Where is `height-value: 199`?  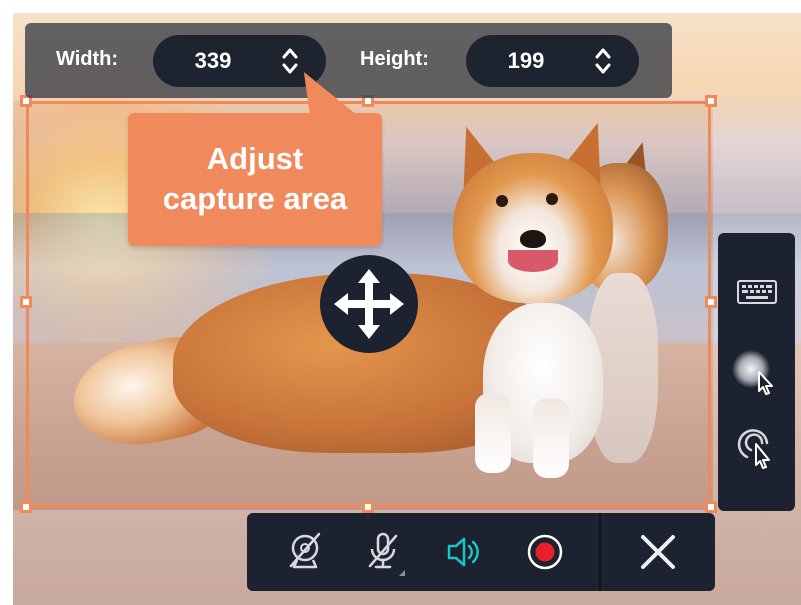 height-value: 199 is located at coordinates (526, 61).